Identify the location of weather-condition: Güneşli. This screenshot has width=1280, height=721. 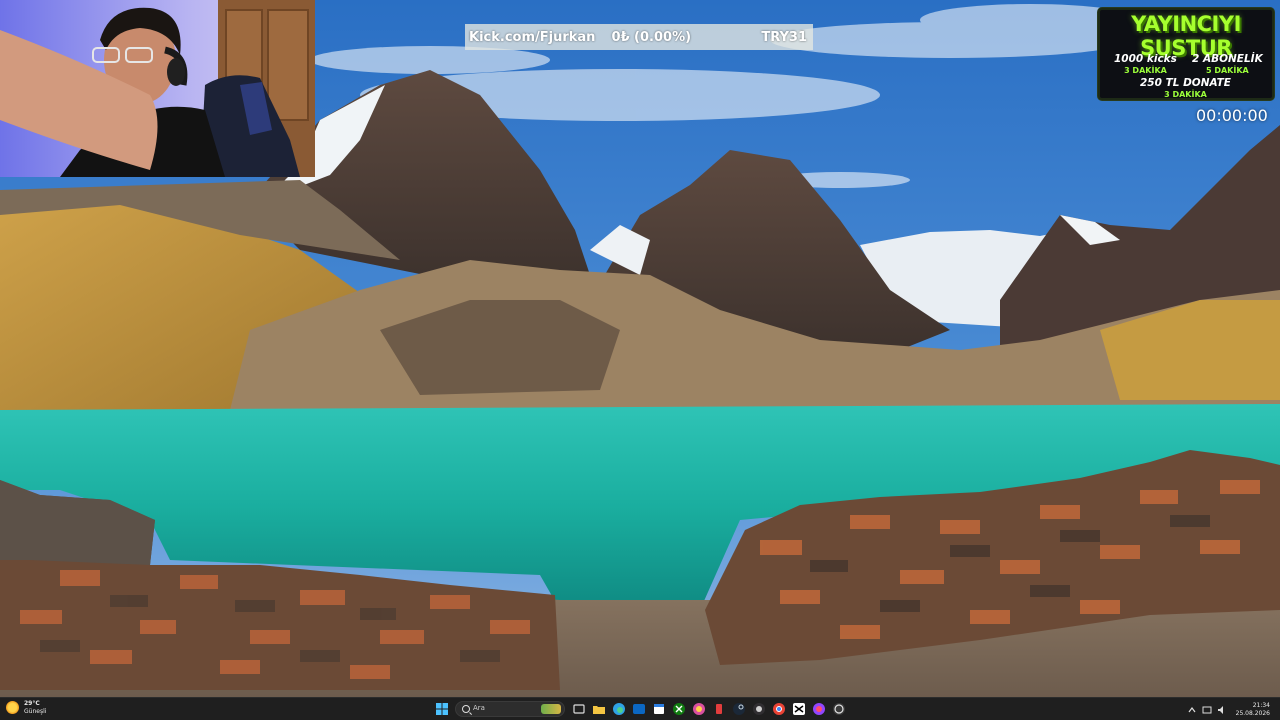
(35, 711).